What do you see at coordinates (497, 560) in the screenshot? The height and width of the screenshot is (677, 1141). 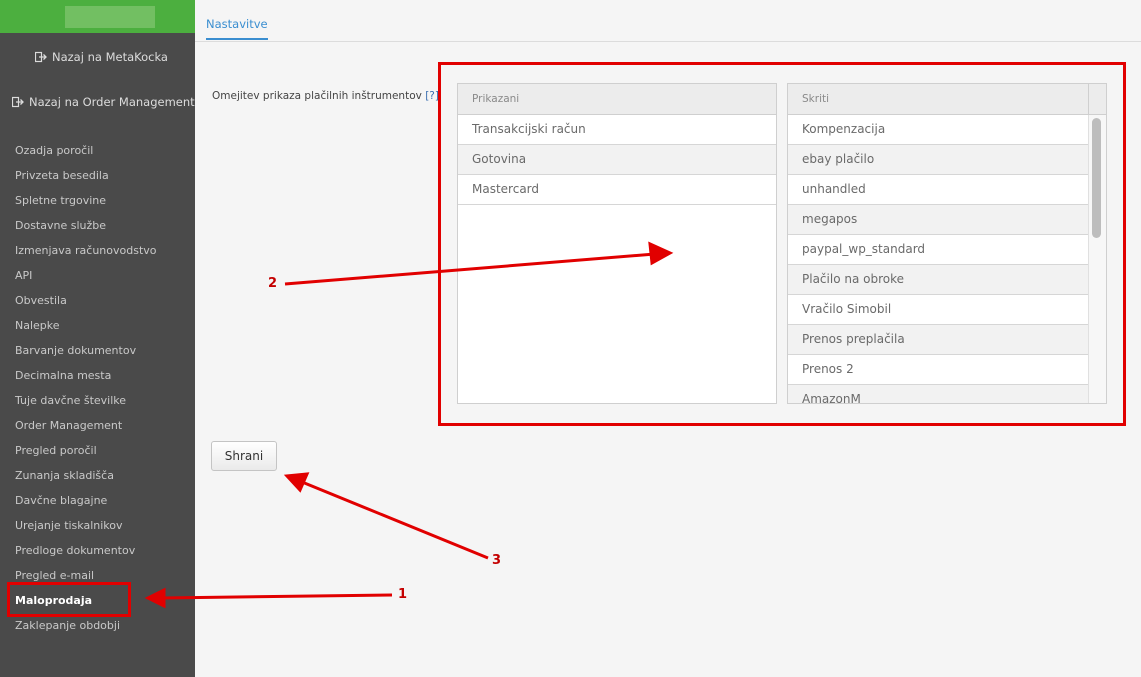 I see `annotation-number-3: 3` at bounding box center [497, 560].